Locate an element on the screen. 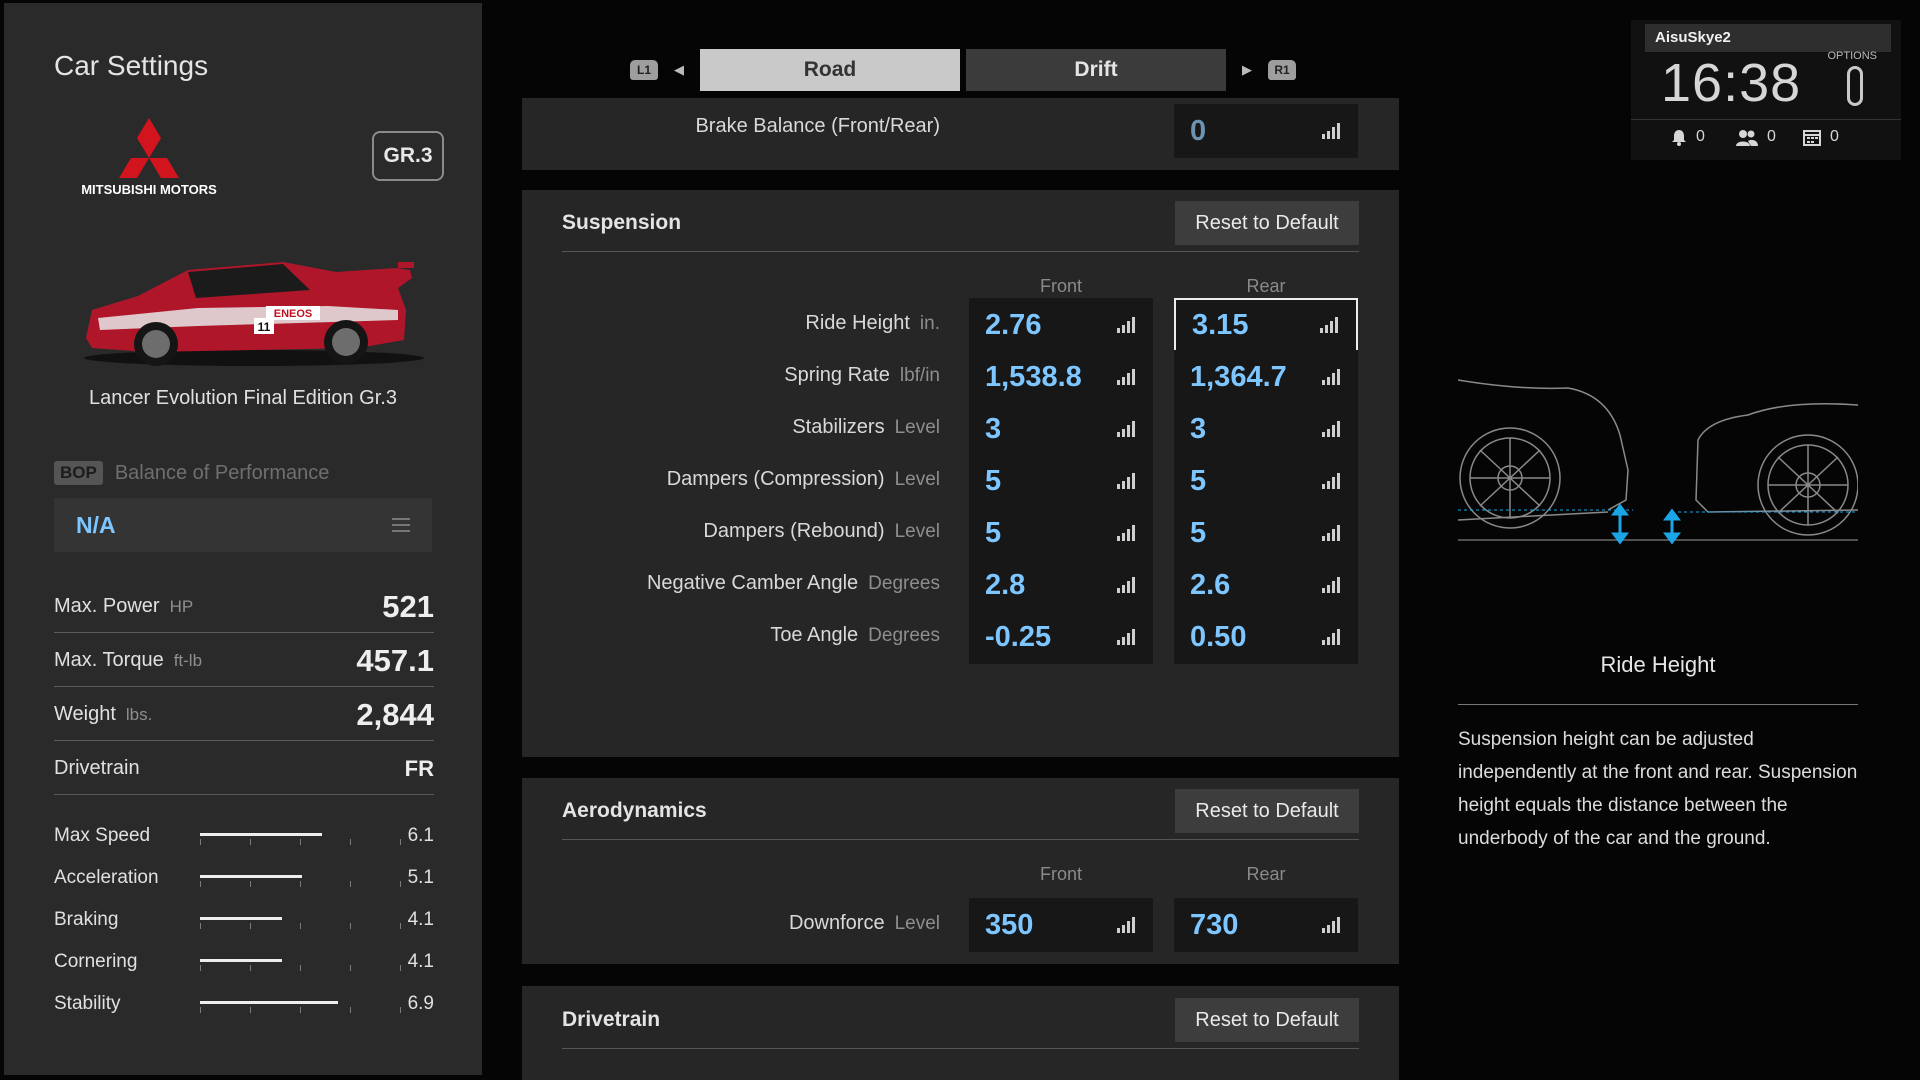  tab-road: Road is located at coordinates (830, 70).